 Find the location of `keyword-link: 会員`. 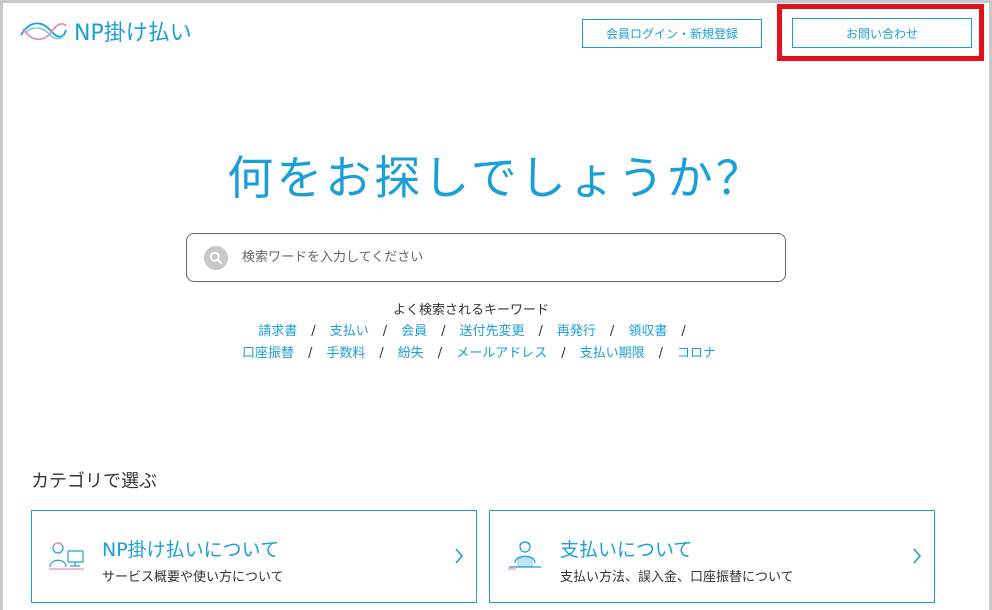

keyword-link: 会員 is located at coordinates (414, 331).